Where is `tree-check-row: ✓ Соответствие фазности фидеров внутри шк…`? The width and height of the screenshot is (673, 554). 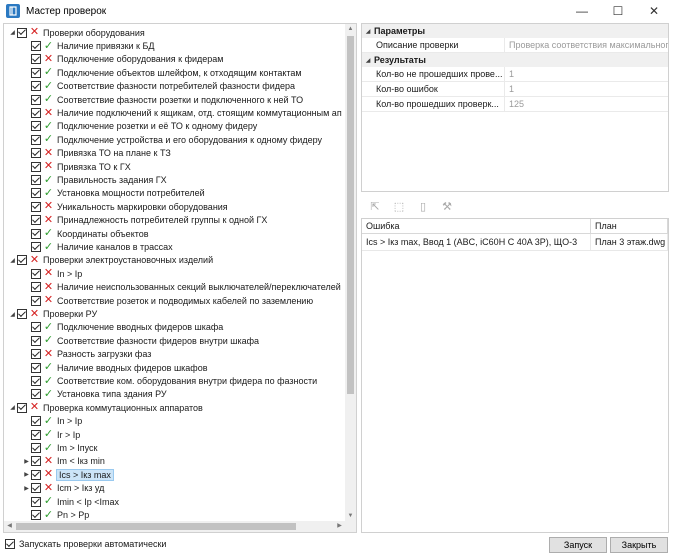 tree-check-row: ✓ Соответствие фазности фидеров внутри шк… is located at coordinates (140, 340).